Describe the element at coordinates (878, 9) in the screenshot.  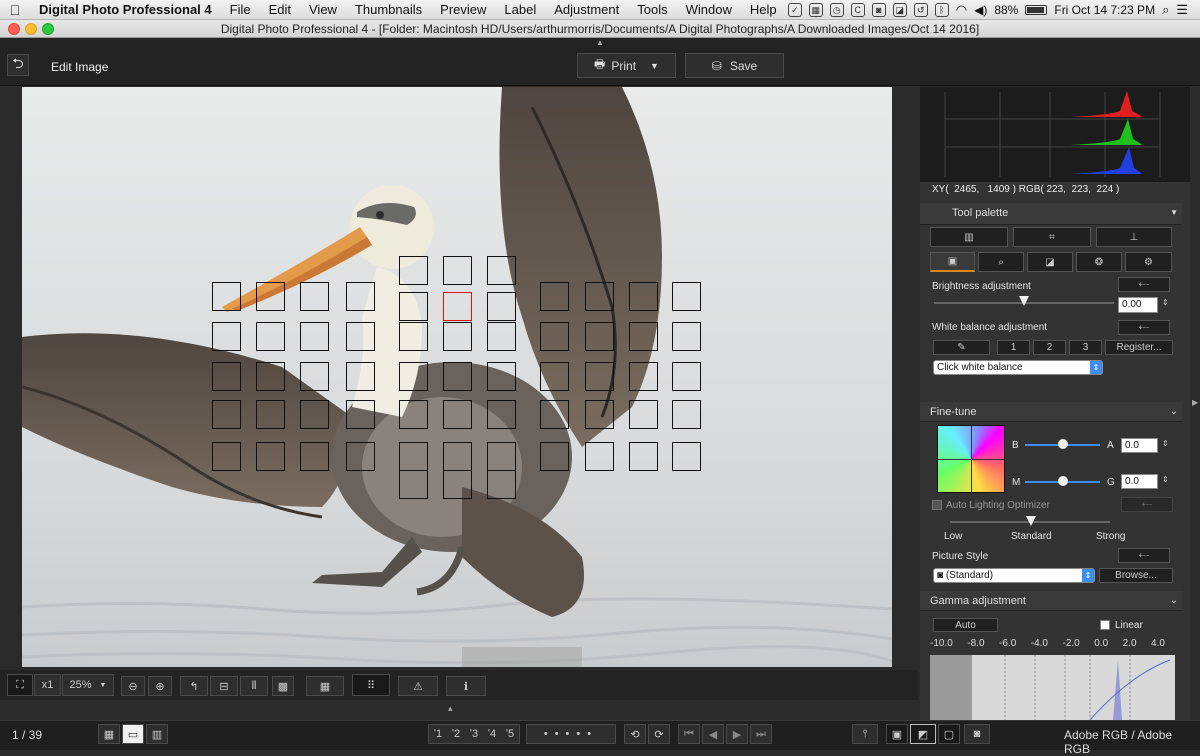
I see `tray-app-icon: ◙` at that location.